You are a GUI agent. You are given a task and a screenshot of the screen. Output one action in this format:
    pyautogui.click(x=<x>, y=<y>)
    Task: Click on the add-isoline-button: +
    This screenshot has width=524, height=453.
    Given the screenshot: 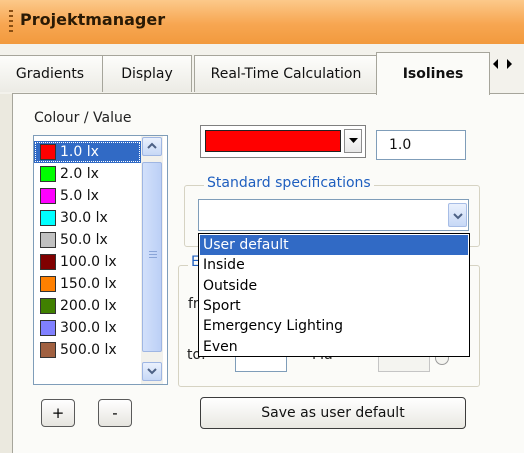 What is the action you would take?
    pyautogui.click(x=58, y=413)
    